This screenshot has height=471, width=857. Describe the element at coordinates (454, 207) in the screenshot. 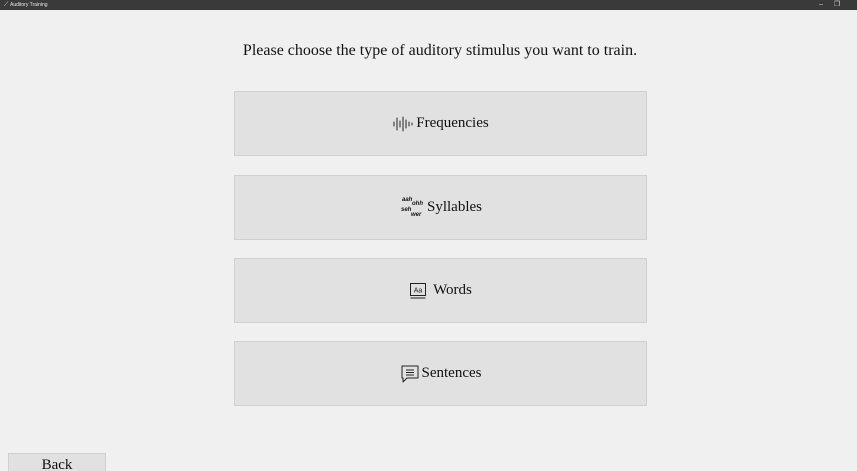

I see `syllables-label: Syllables` at that location.